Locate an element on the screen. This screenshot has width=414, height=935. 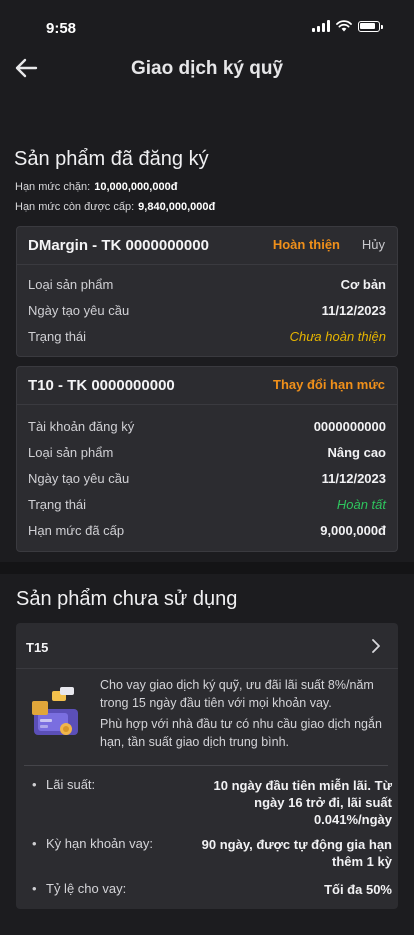
feature-label: Kỳ hạn khoản vay: is located at coordinates (99, 843).